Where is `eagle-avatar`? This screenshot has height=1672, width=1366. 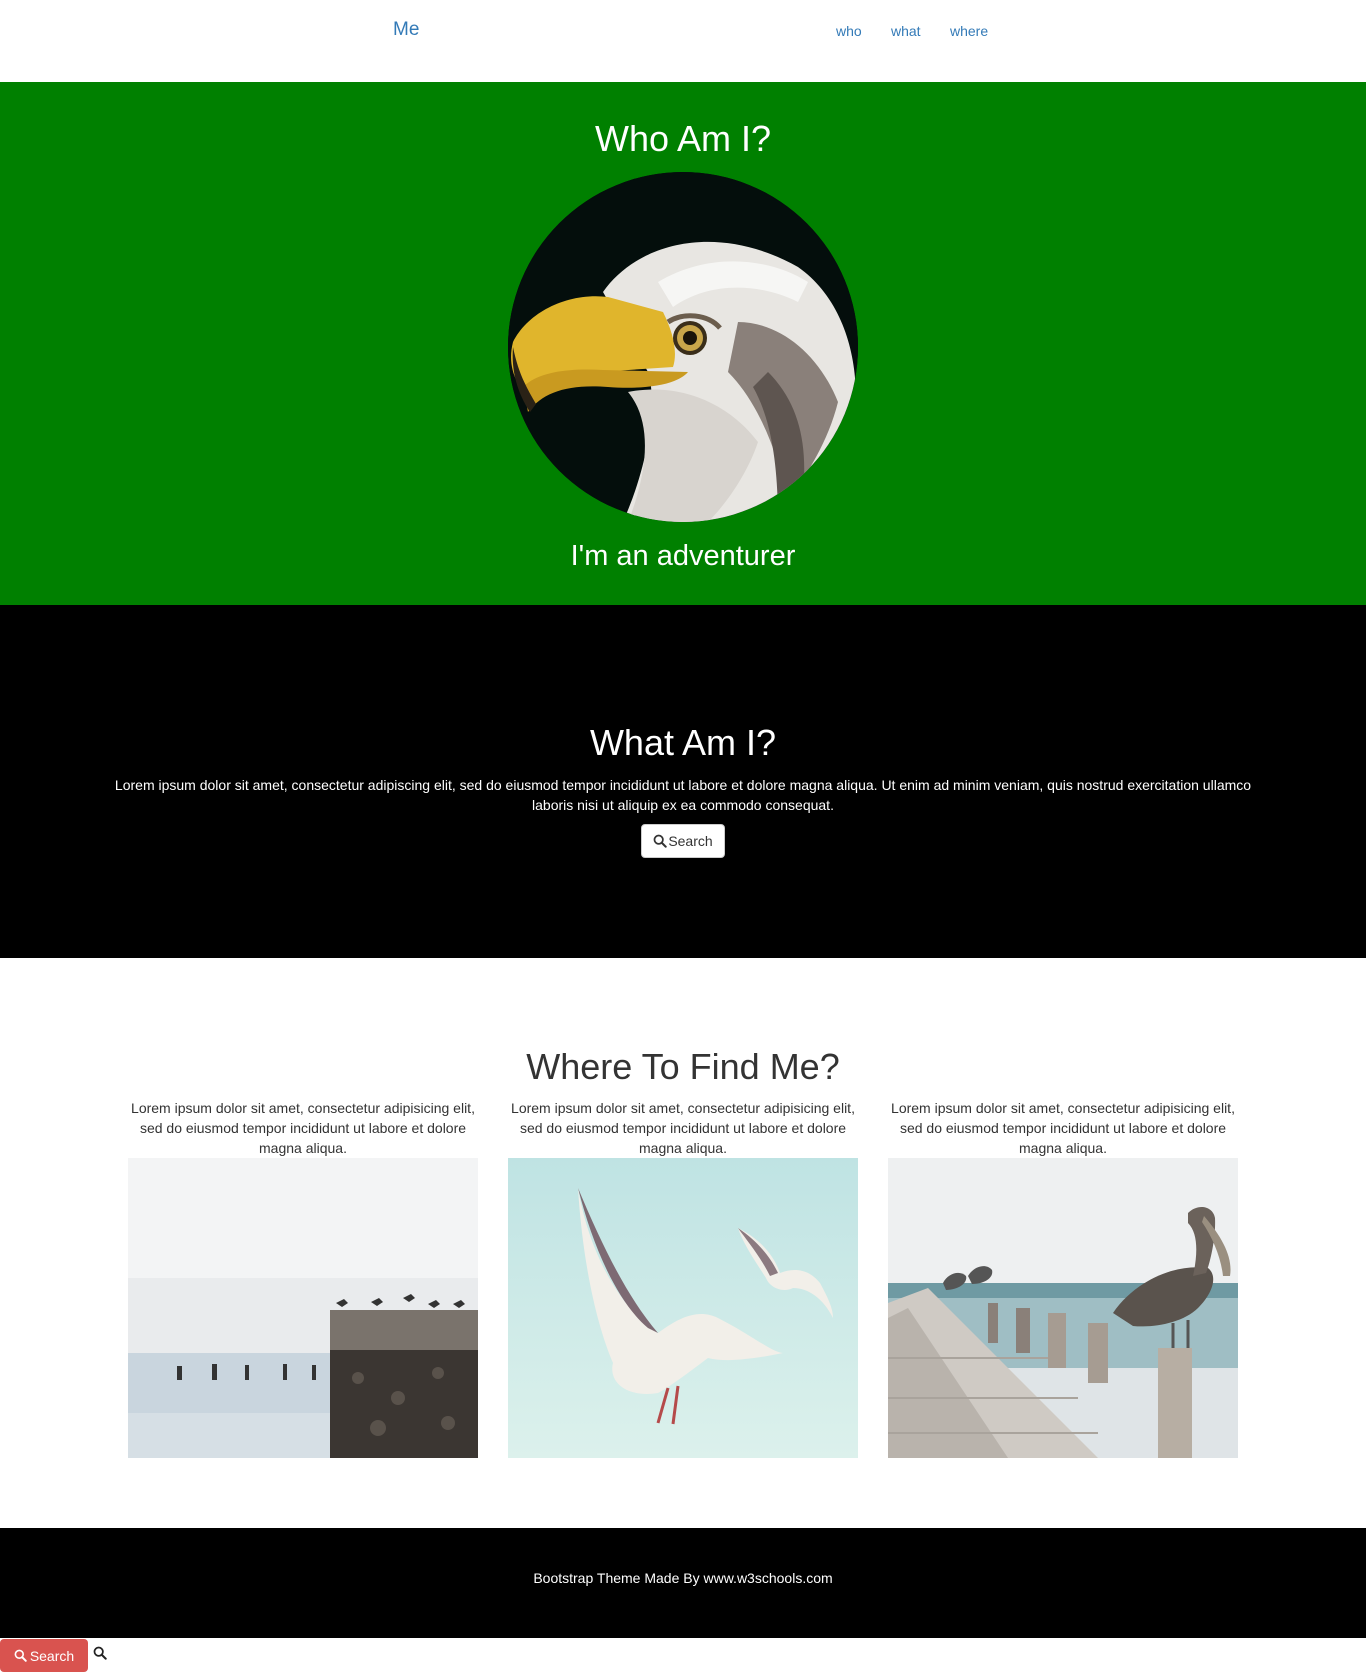 eagle-avatar is located at coordinates (683, 347).